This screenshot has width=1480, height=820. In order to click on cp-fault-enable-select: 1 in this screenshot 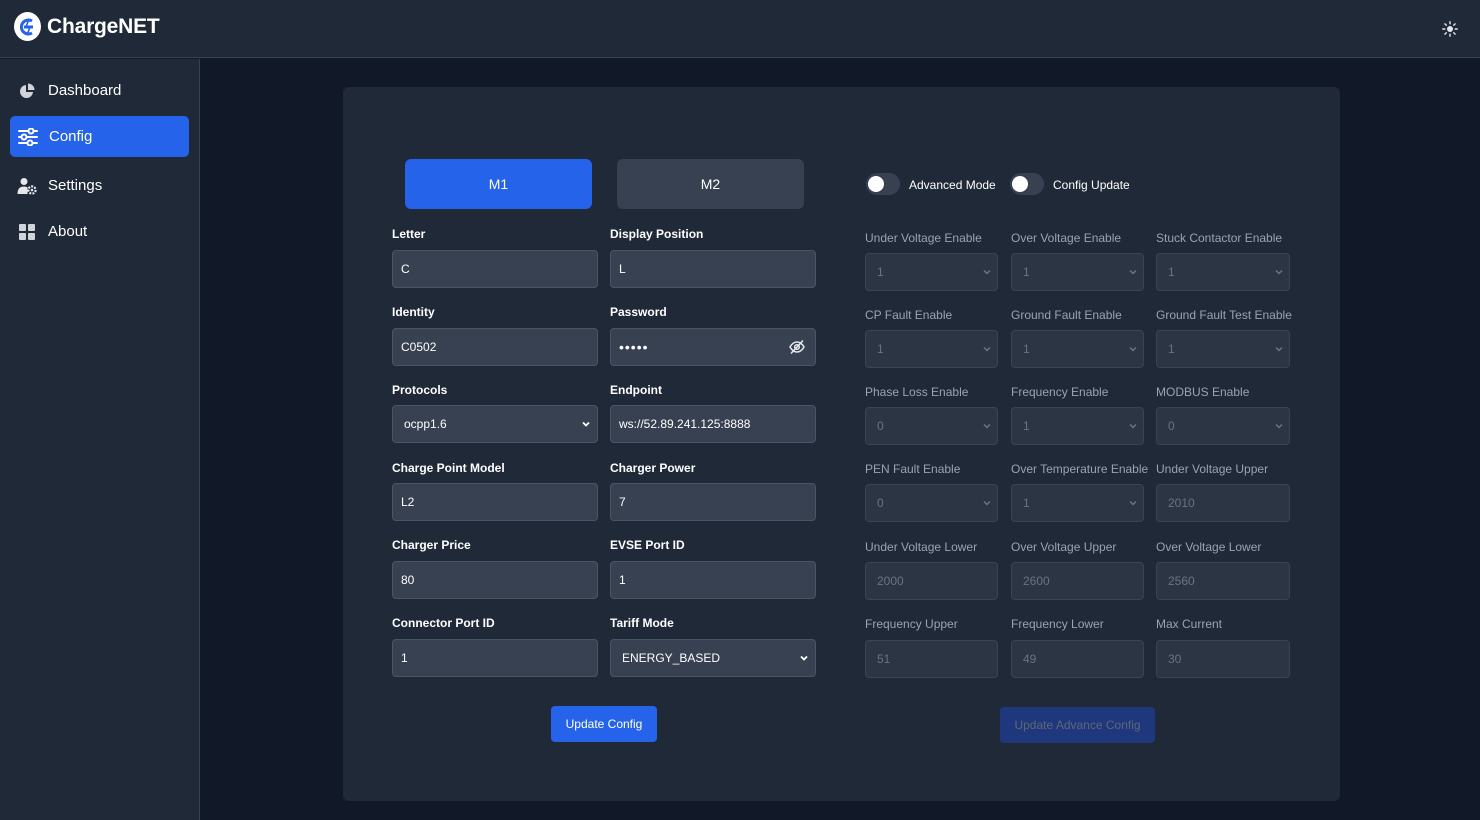, I will do `click(931, 349)`.